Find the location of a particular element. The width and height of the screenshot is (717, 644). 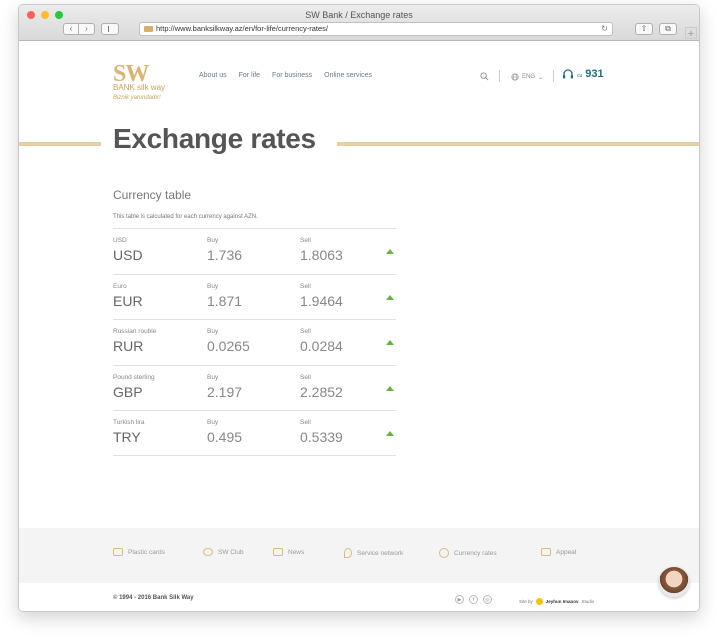

currency-code: TRY is located at coordinates (127, 437).